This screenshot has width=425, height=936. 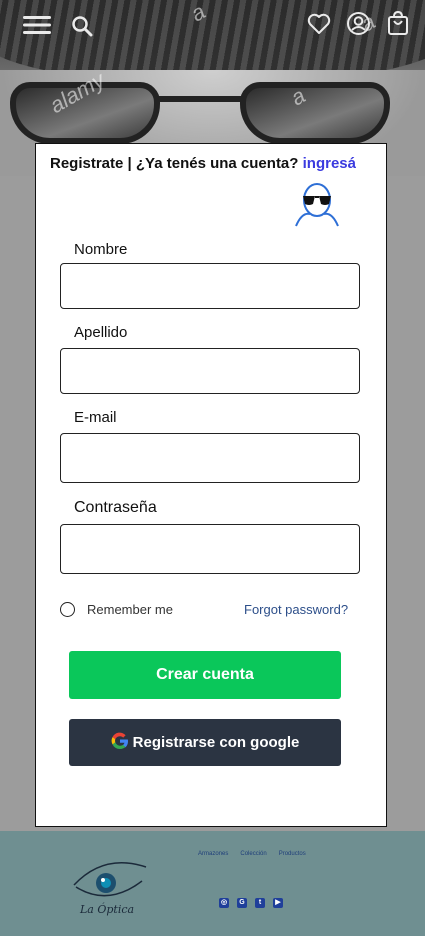 I want to click on email-label: E-mail, so click(x=95, y=417).